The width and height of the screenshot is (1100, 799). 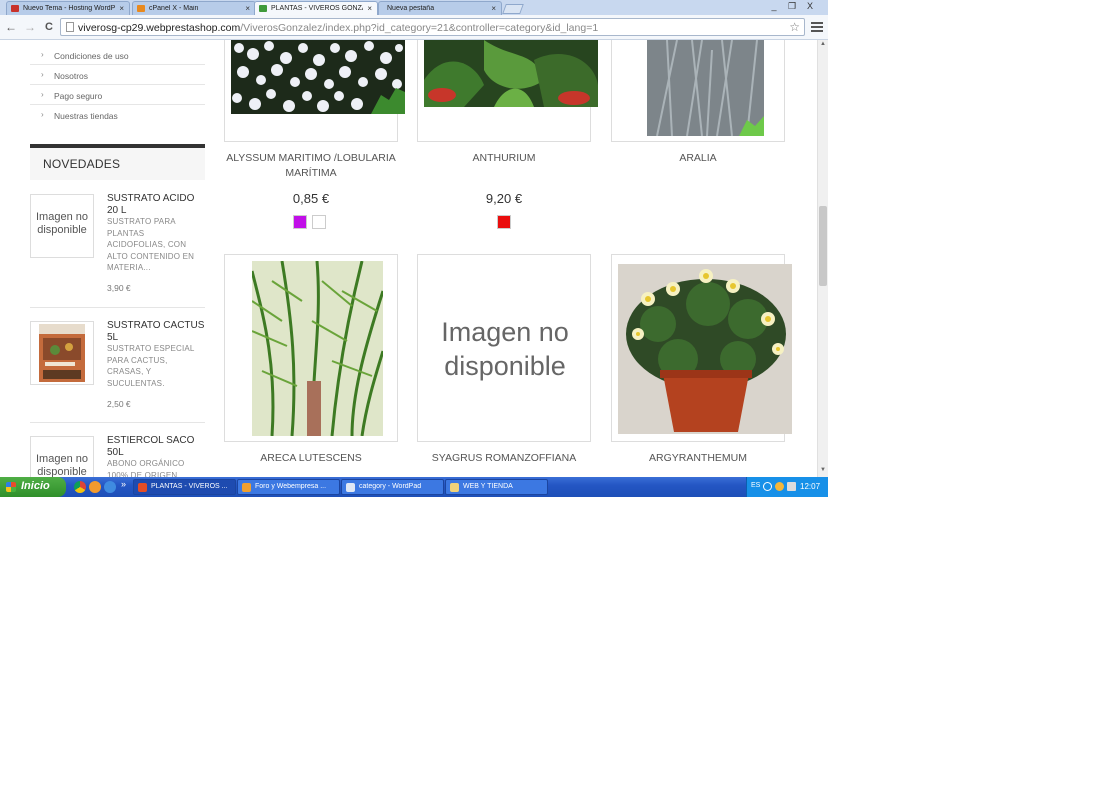 What do you see at coordinates (505, 332) in the screenshot?
I see `no-image-line: Imagen no` at bounding box center [505, 332].